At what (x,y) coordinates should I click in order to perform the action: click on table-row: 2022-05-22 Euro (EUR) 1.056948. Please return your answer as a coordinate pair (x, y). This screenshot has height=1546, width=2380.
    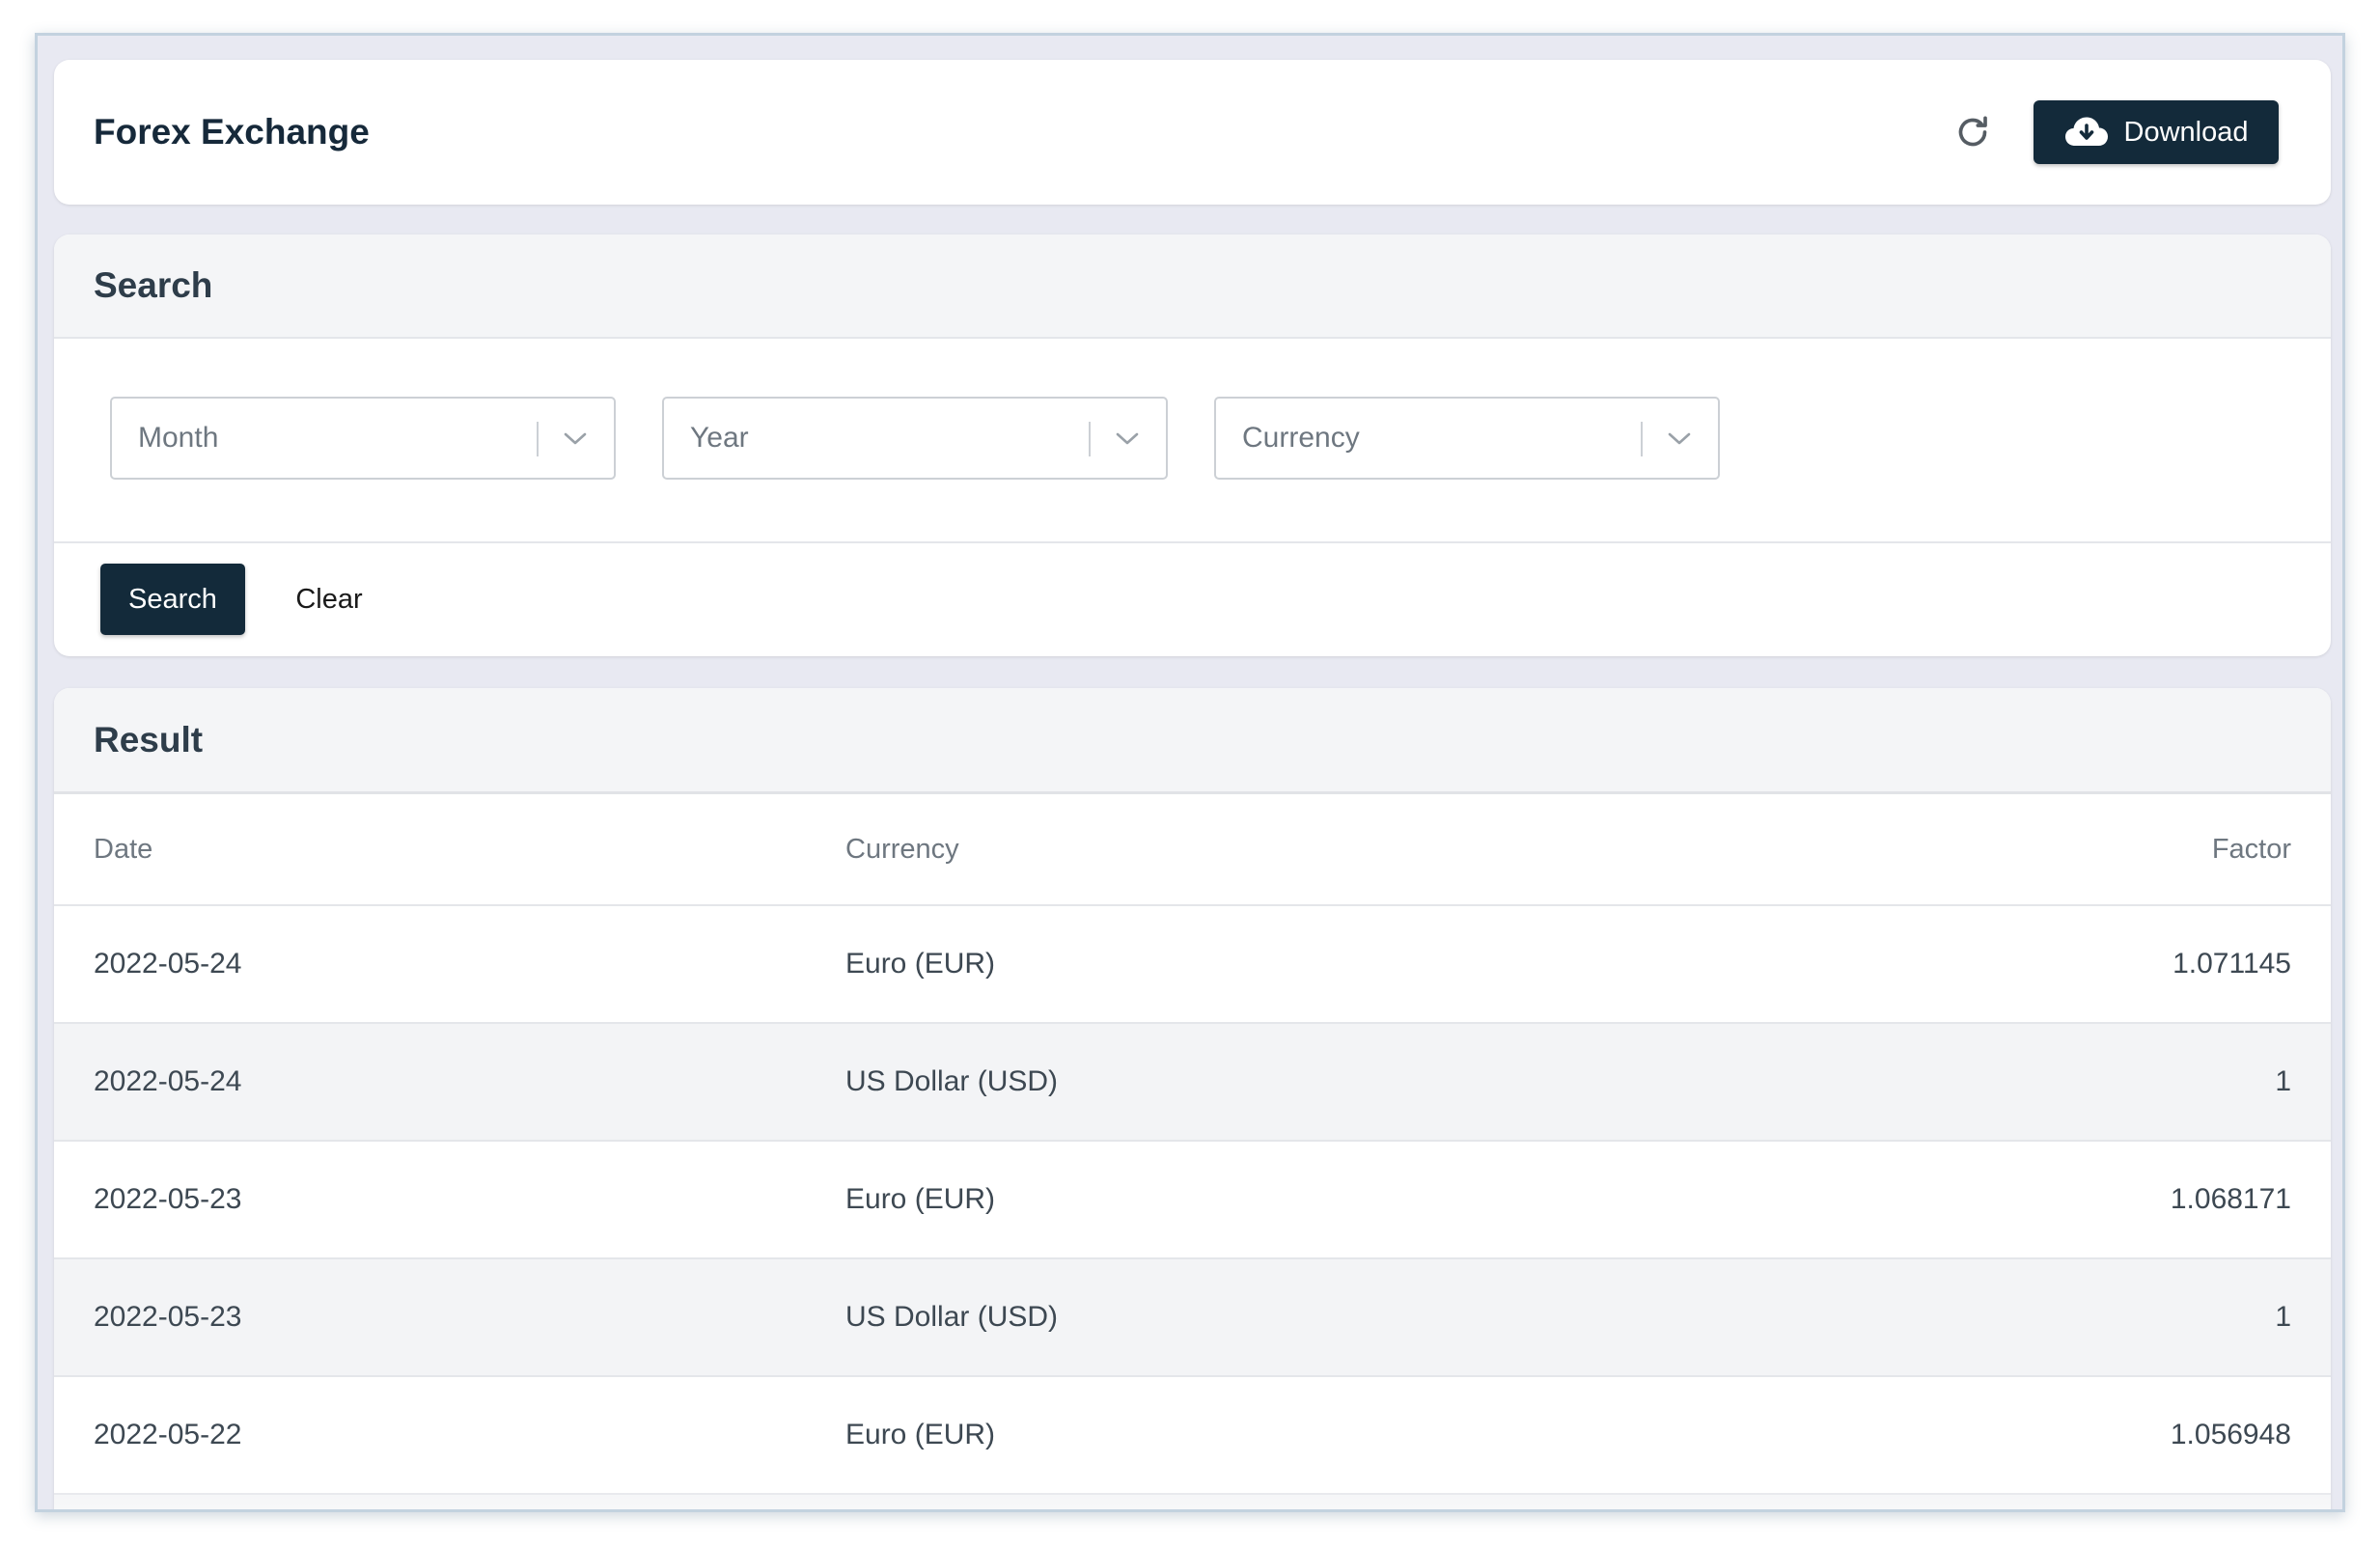
    Looking at the image, I should click on (1193, 1436).